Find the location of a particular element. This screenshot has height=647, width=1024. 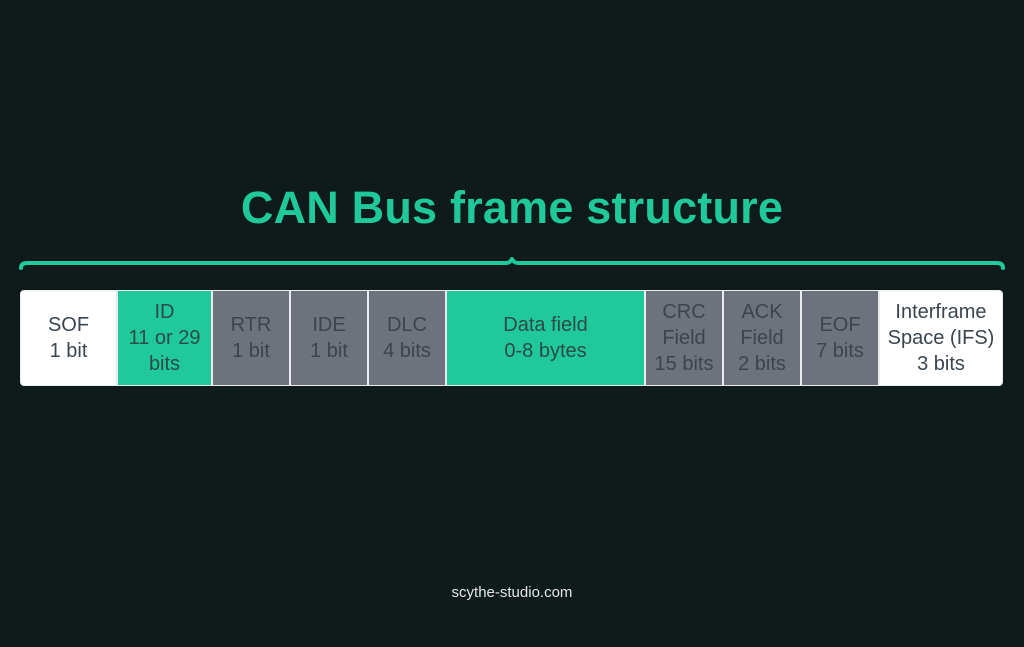

diagram-title: CAN Bus frame structure is located at coordinates (512, 207).